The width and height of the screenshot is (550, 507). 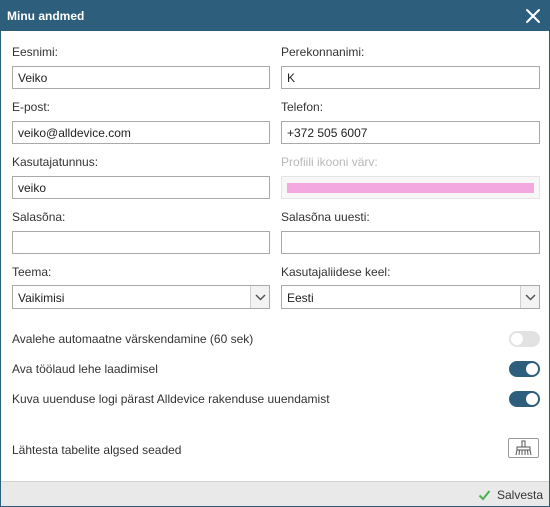 I want to click on icon-color-swatch, so click(x=410, y=188).